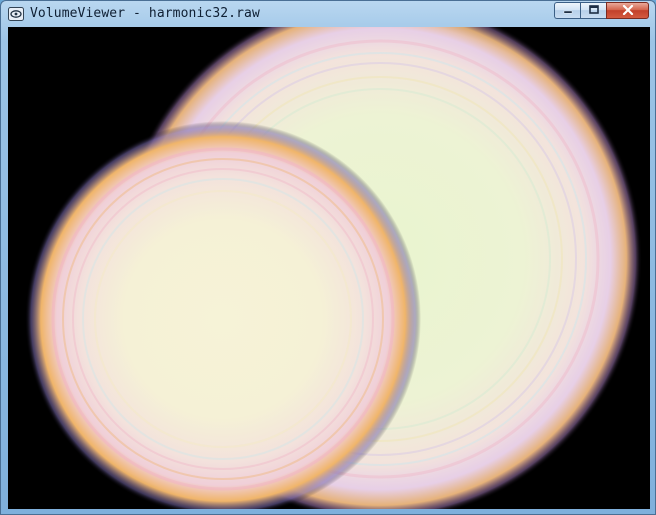 The image size is (656, 515). What do you see at coordinates (145, 13) in the screenshot?
I see `window-title: VolumeViewer - harmonic32.raw` at bounding box center [145, 13].